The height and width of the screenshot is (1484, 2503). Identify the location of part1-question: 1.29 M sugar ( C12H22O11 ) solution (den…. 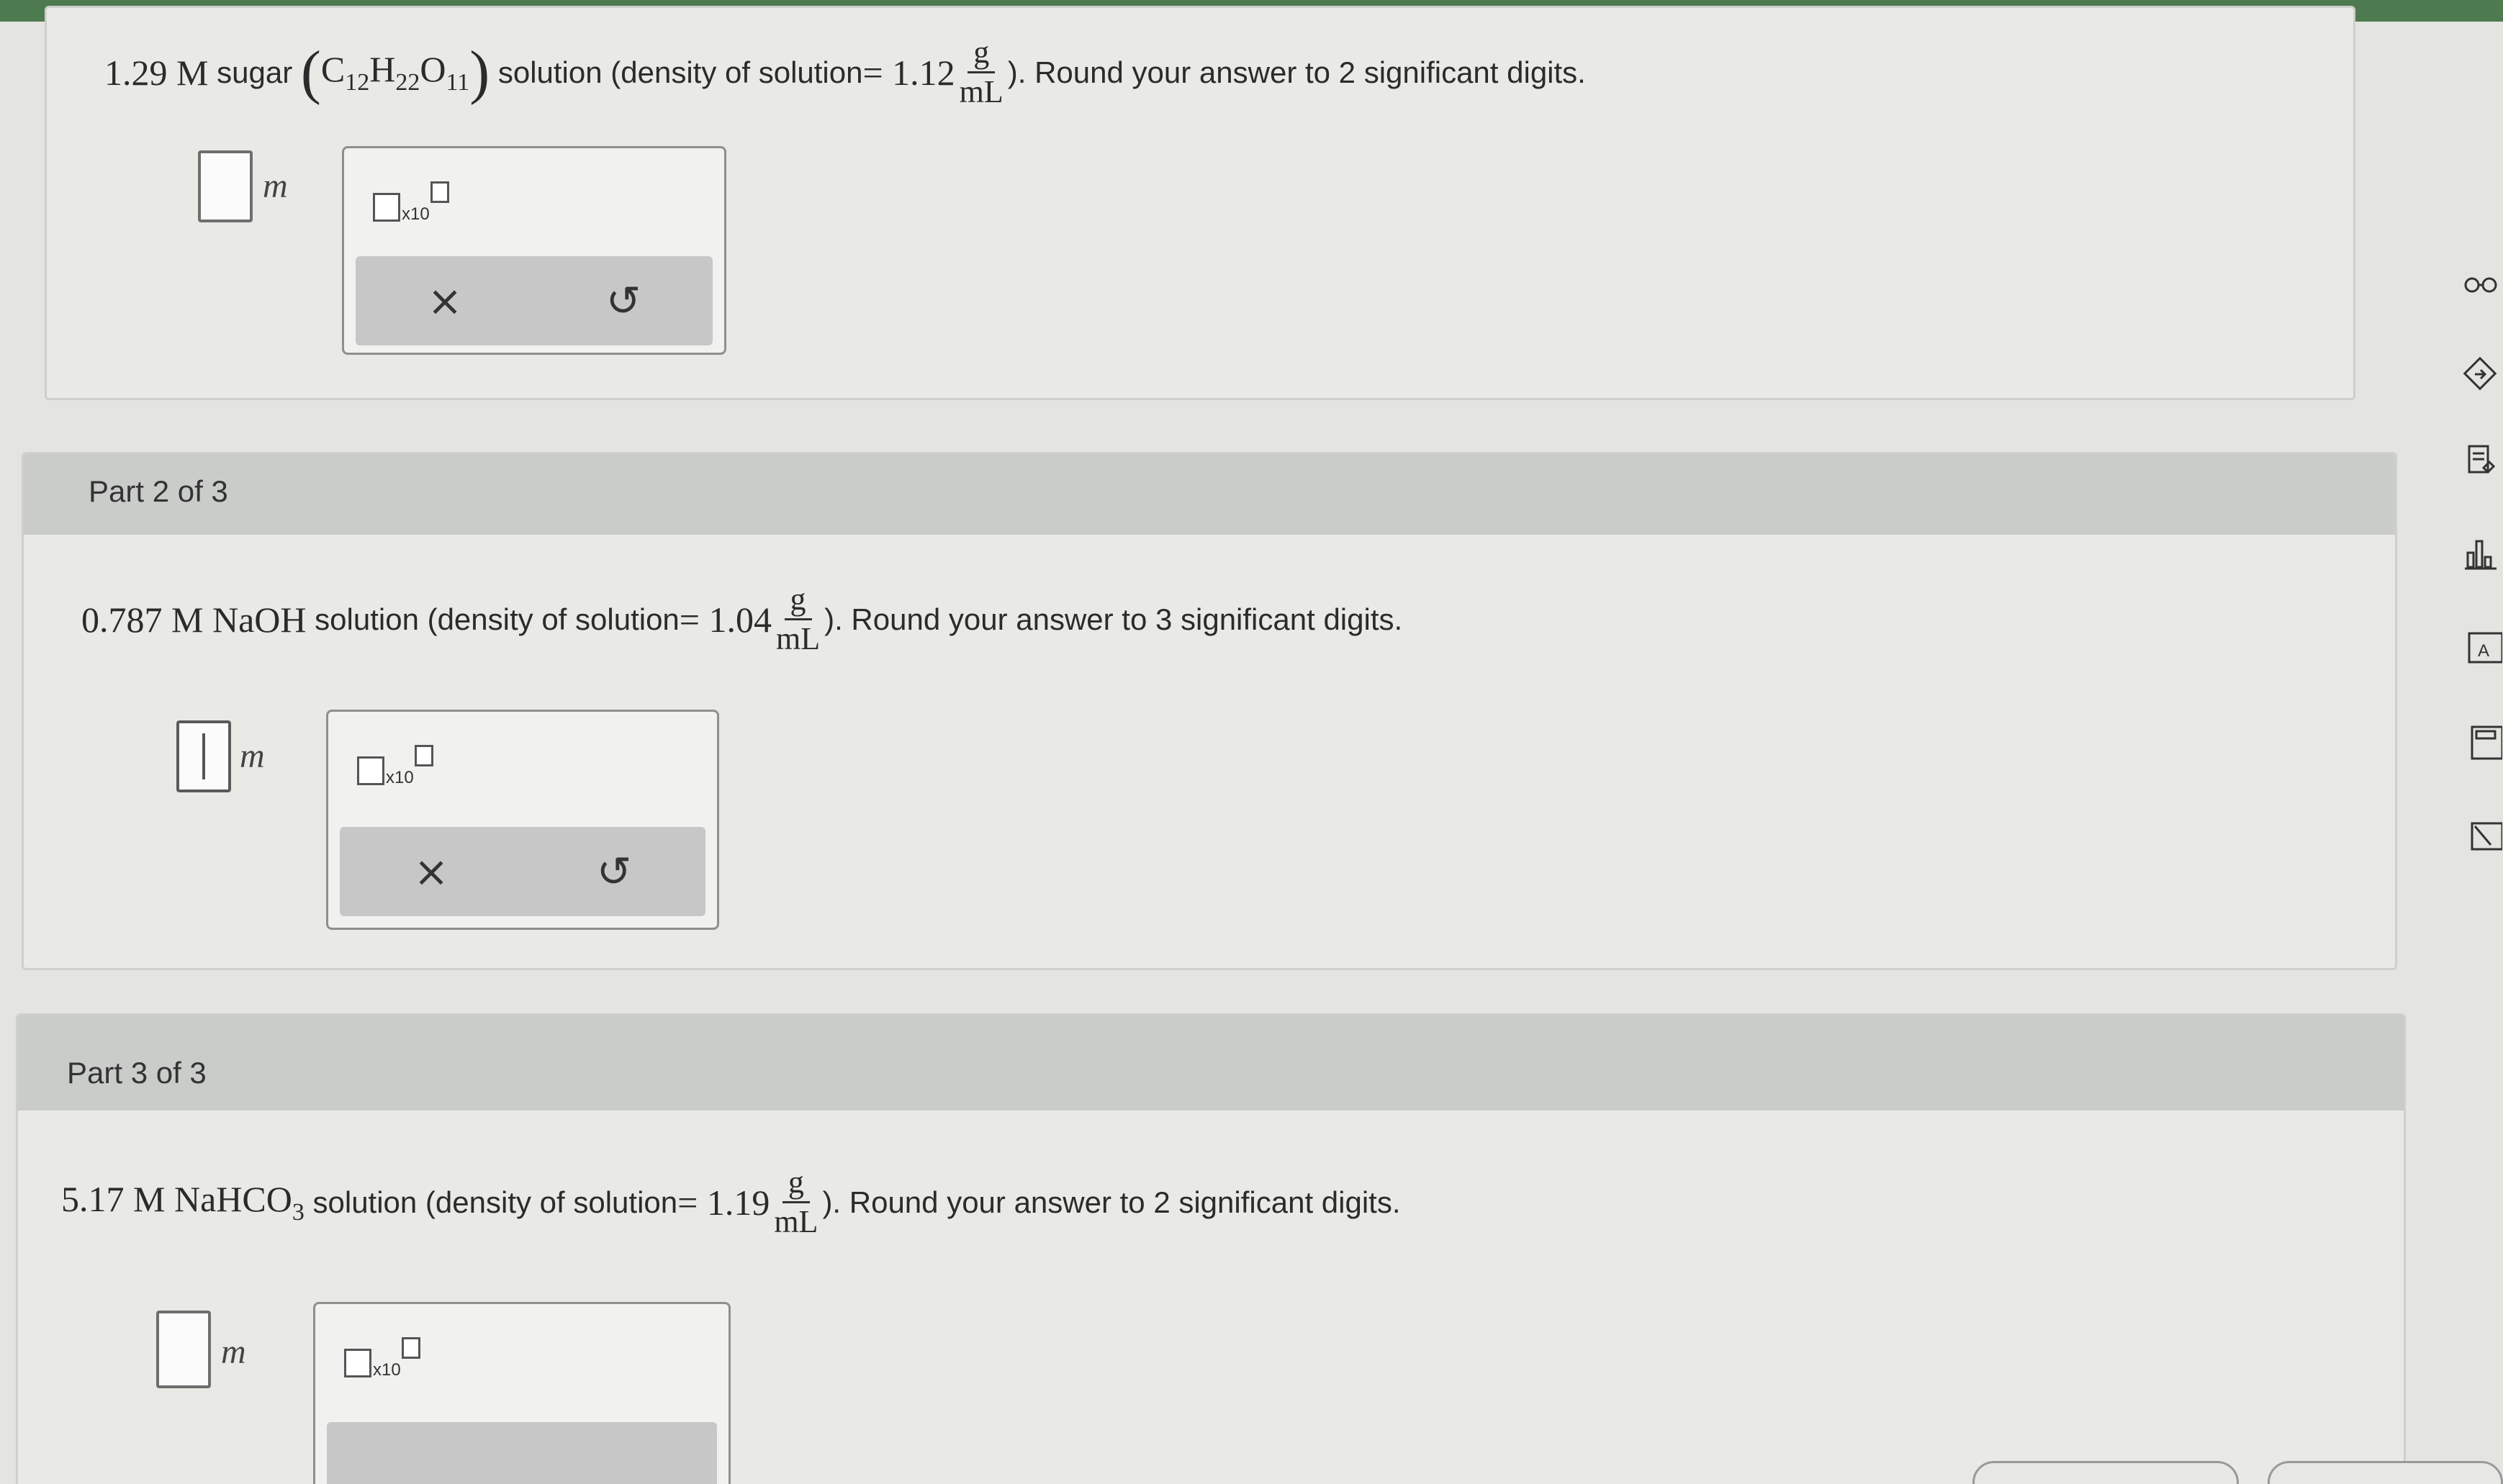
(845, 72).